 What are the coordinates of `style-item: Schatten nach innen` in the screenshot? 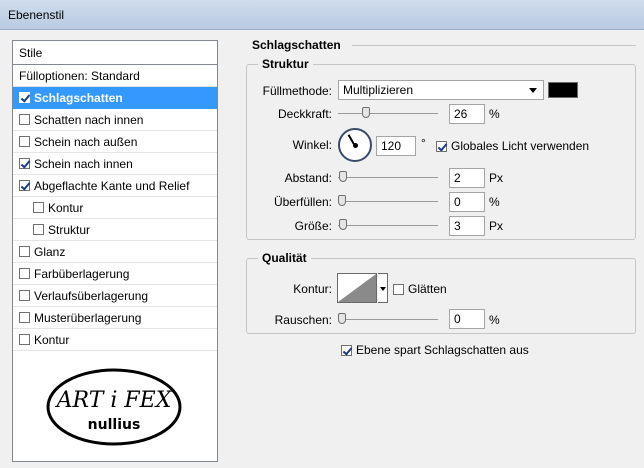 It's located at (115, 120).